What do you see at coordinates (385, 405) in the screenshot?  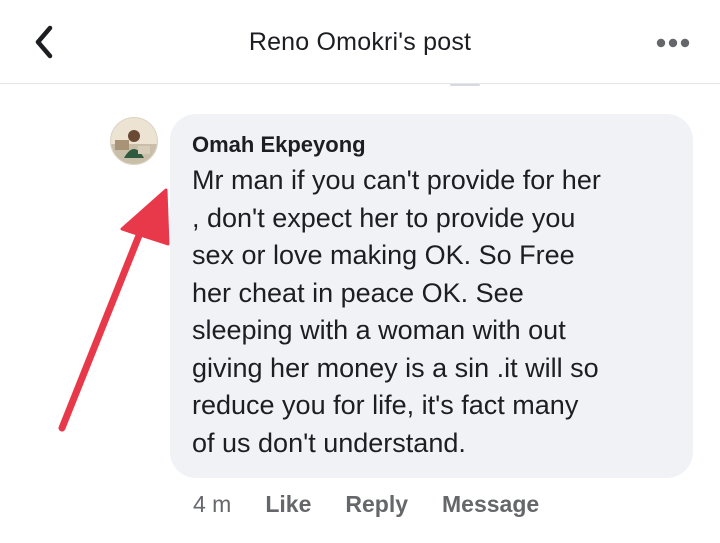 I see `comment-line: reduce you for life, it's fact many` at bounding box center [385, 405].